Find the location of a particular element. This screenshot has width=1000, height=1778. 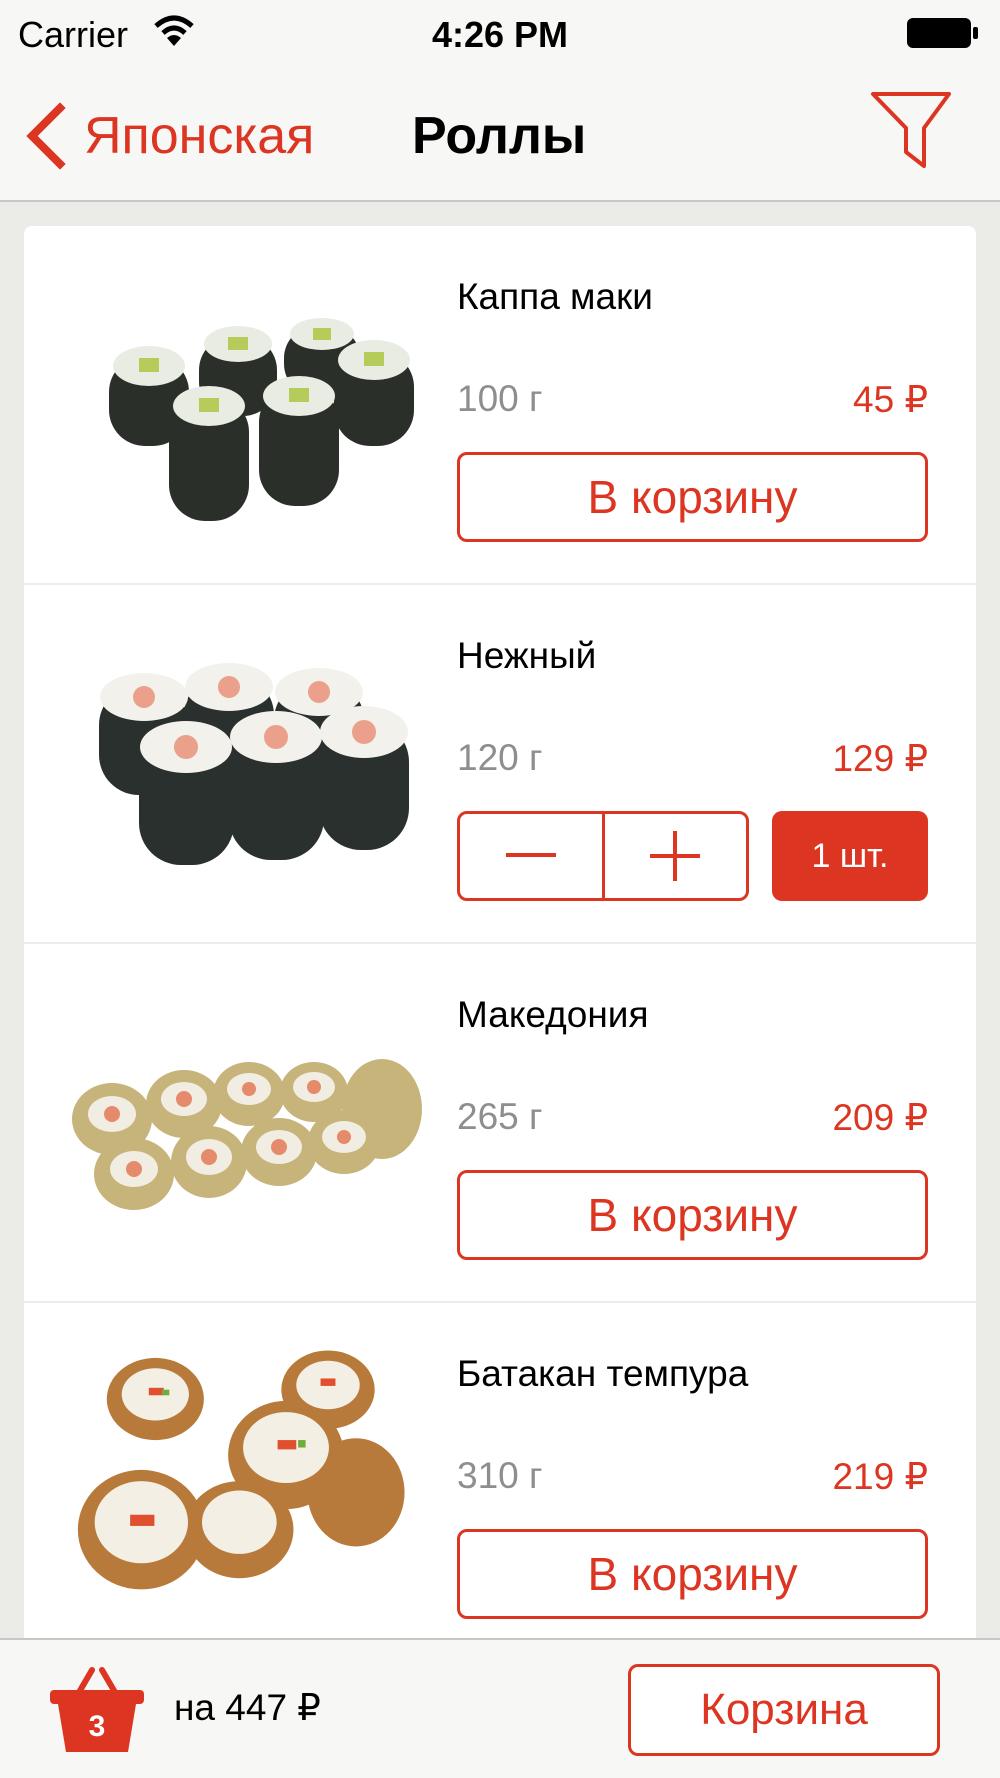

back-button: Японская is located at coordinates (168, 136).